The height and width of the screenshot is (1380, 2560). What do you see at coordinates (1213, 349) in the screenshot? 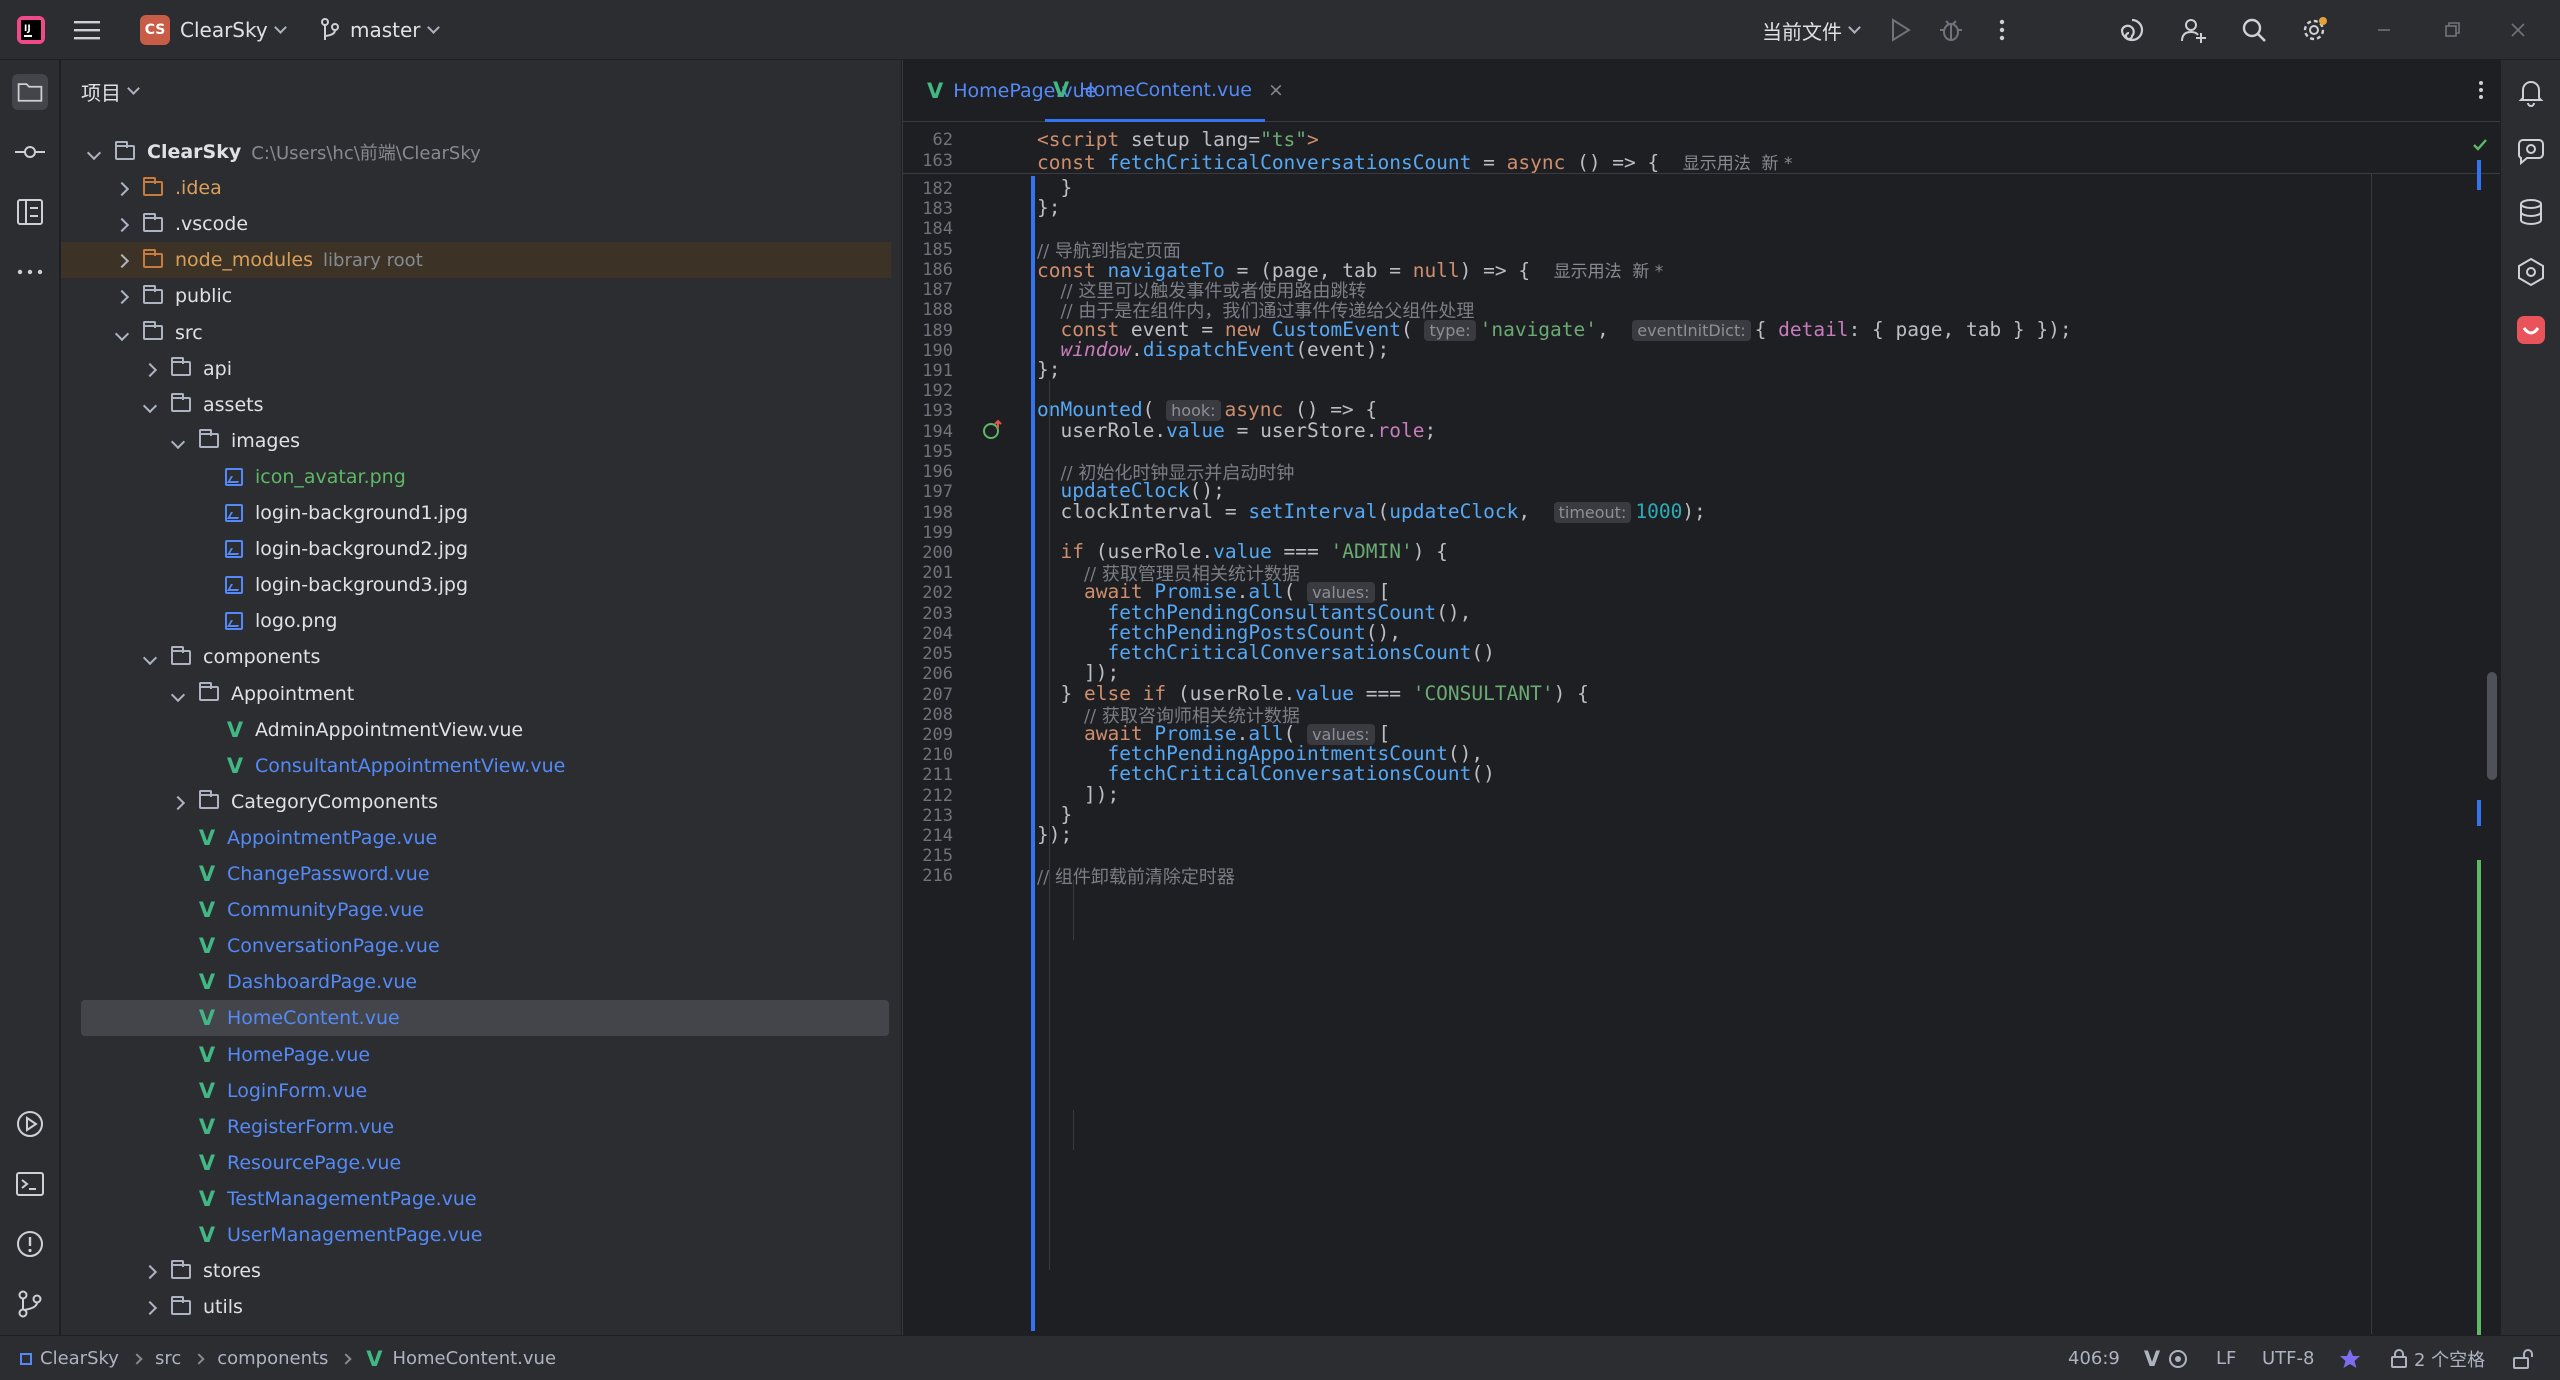
I see `code-line: window.dispatchEvent(event);` at bounding box center [1213, 349].